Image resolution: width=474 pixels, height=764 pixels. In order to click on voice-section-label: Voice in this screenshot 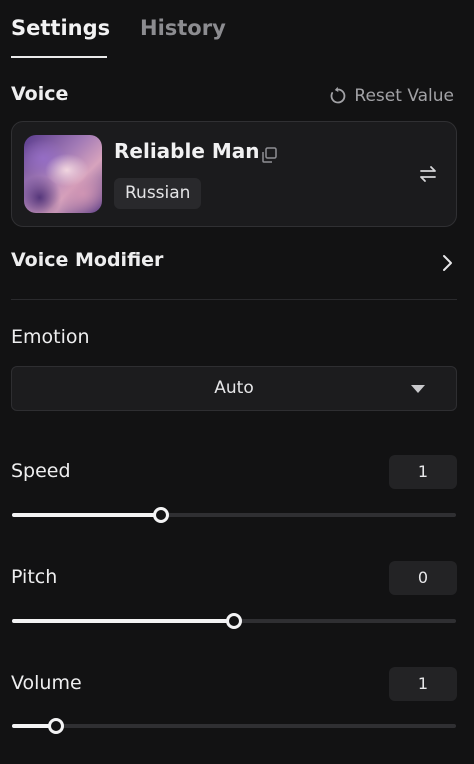, I will do `click(40, 94)`.